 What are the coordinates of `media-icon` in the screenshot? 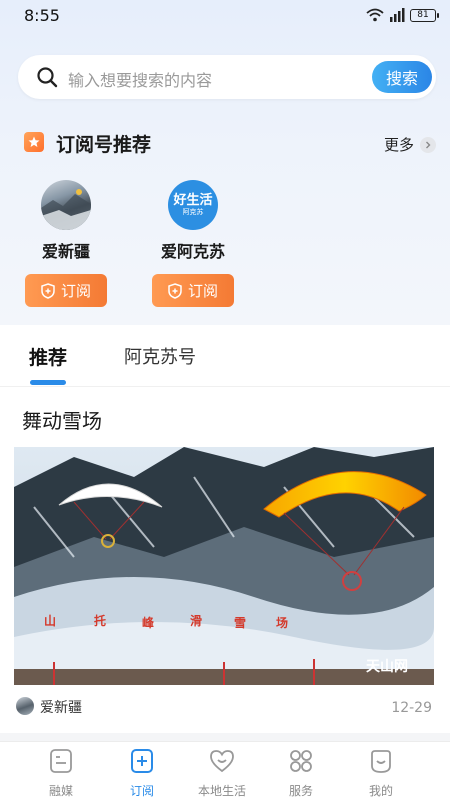 It's located at (61, 761).